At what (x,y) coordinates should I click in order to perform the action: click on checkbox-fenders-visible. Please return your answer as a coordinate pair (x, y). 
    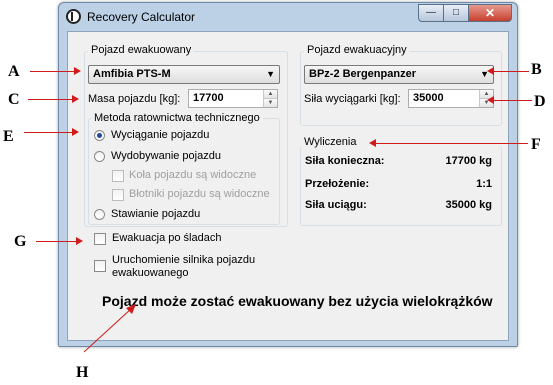
    Looking at the image, I should click on (118, 195).